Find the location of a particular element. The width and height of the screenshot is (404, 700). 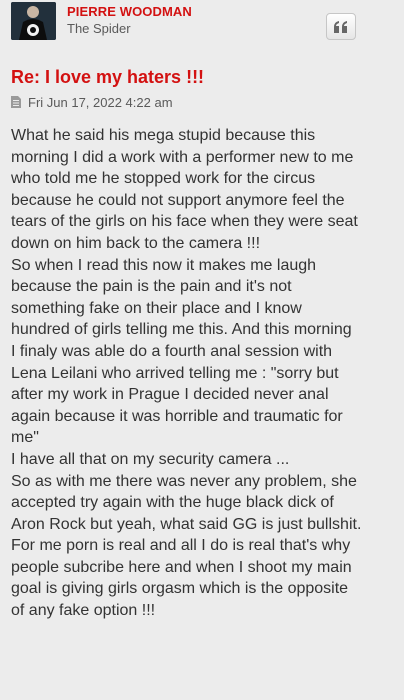

post-content-line: down on him back to the camera !!! is located at coordinates (136, 243).